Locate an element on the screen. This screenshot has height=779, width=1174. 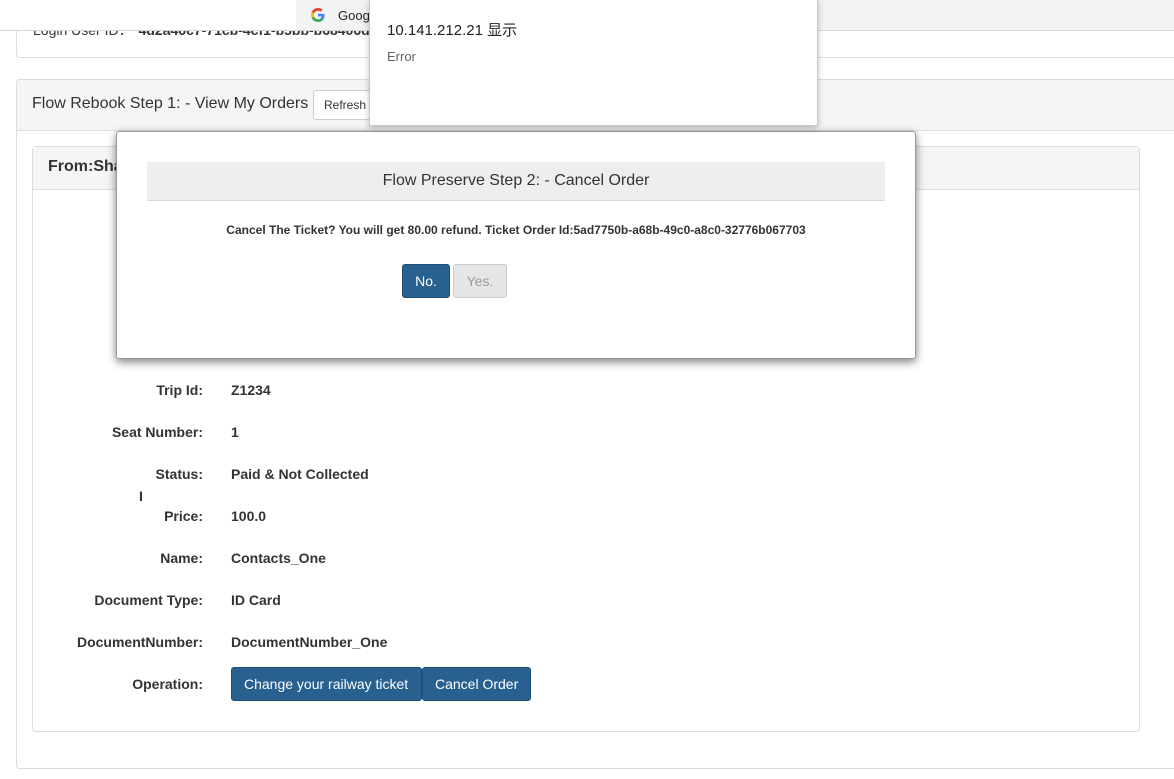
price-label: Price: is located at coordinates (183, 516).